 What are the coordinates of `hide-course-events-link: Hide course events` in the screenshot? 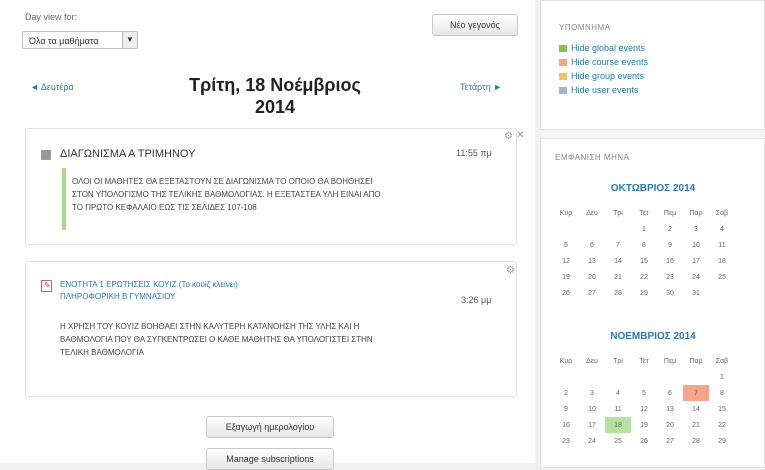 It's located at (603, 62).